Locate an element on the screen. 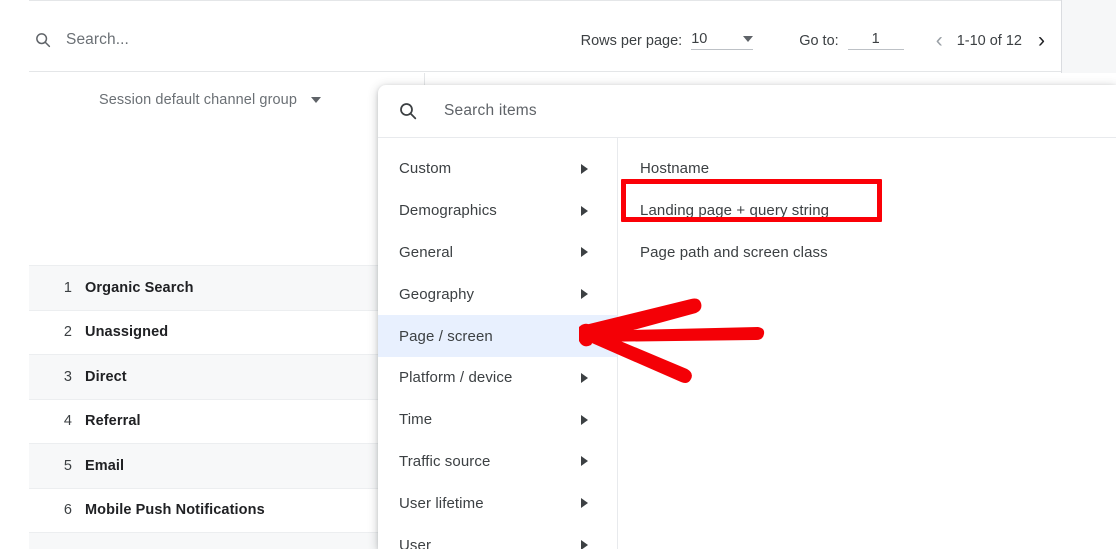 This screenshot has height=549, width=1116. row-label: Email is located at coordinates (105, 465).